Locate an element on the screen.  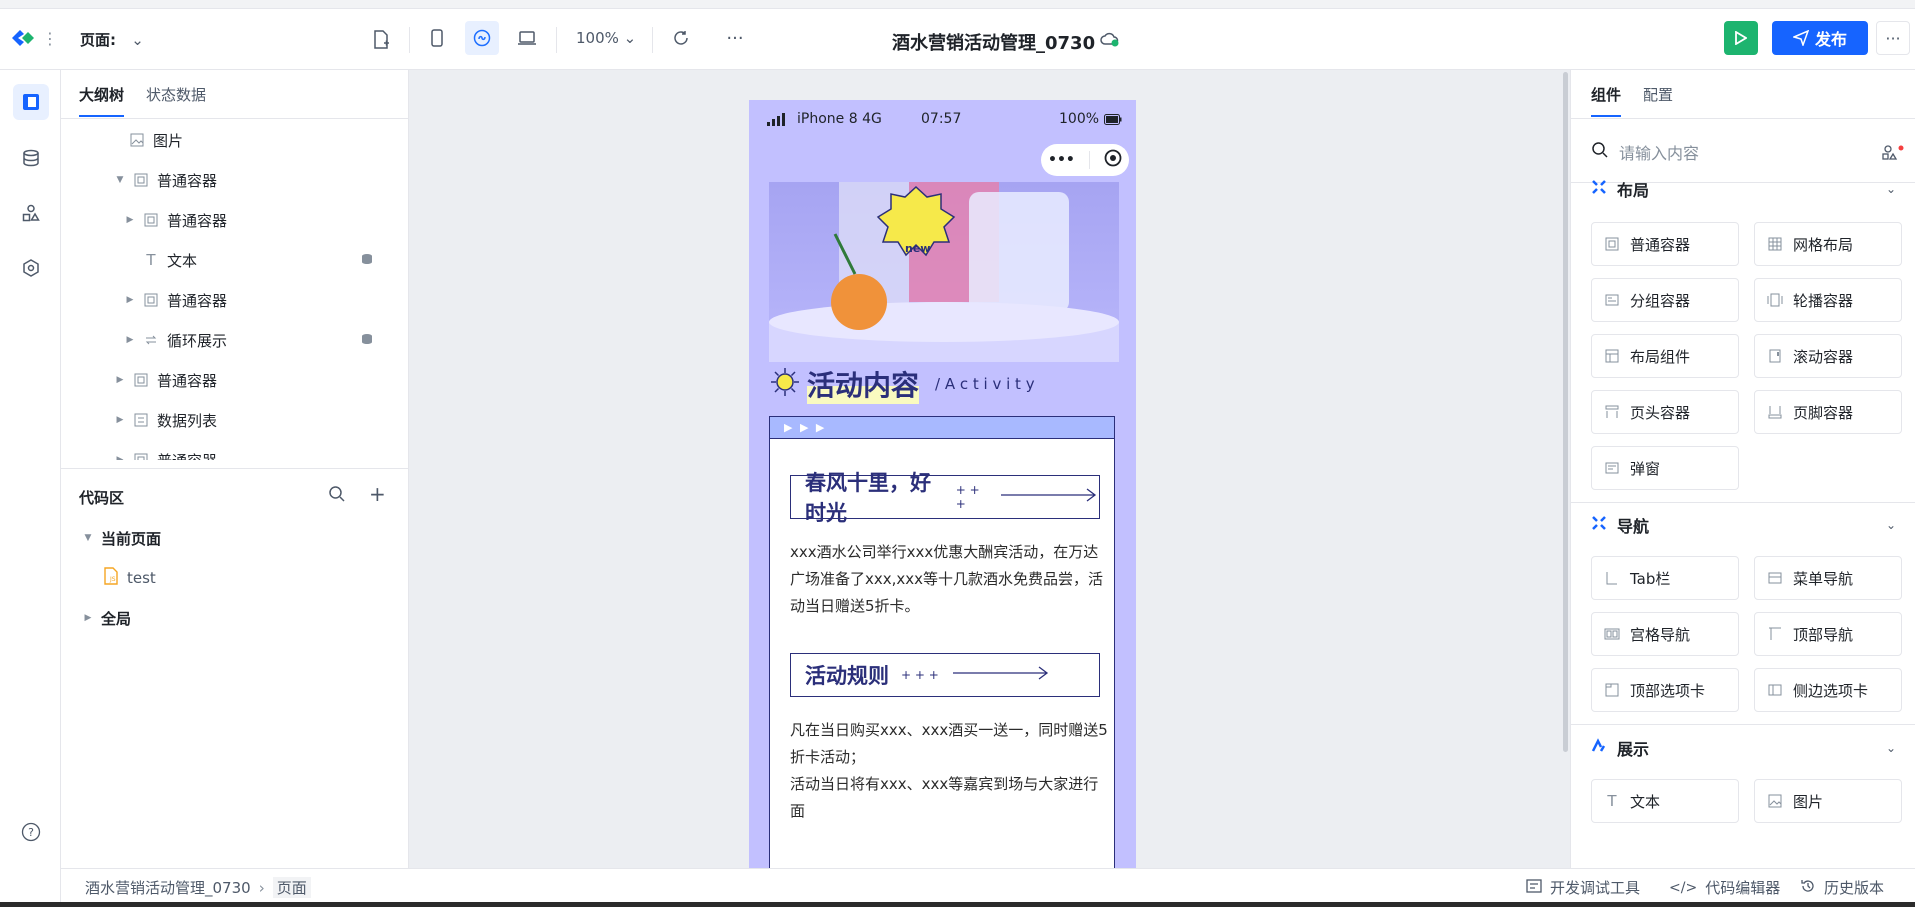
more-tools-icon: ··· is located at coordinates (735, 38).